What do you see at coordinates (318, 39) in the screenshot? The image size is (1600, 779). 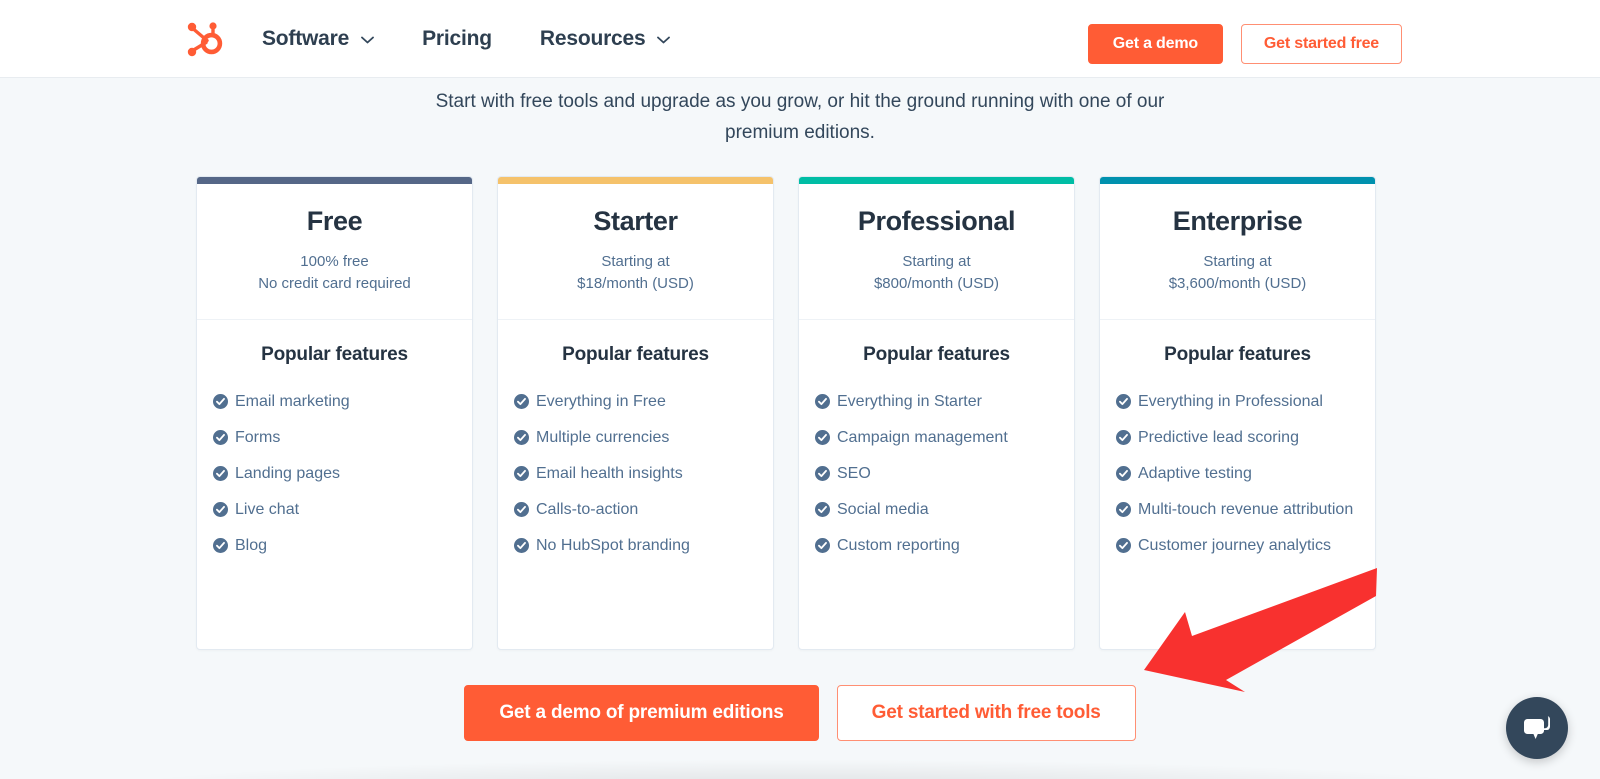 I see `nav-item-software: Software` at bounding box center [318, 39].